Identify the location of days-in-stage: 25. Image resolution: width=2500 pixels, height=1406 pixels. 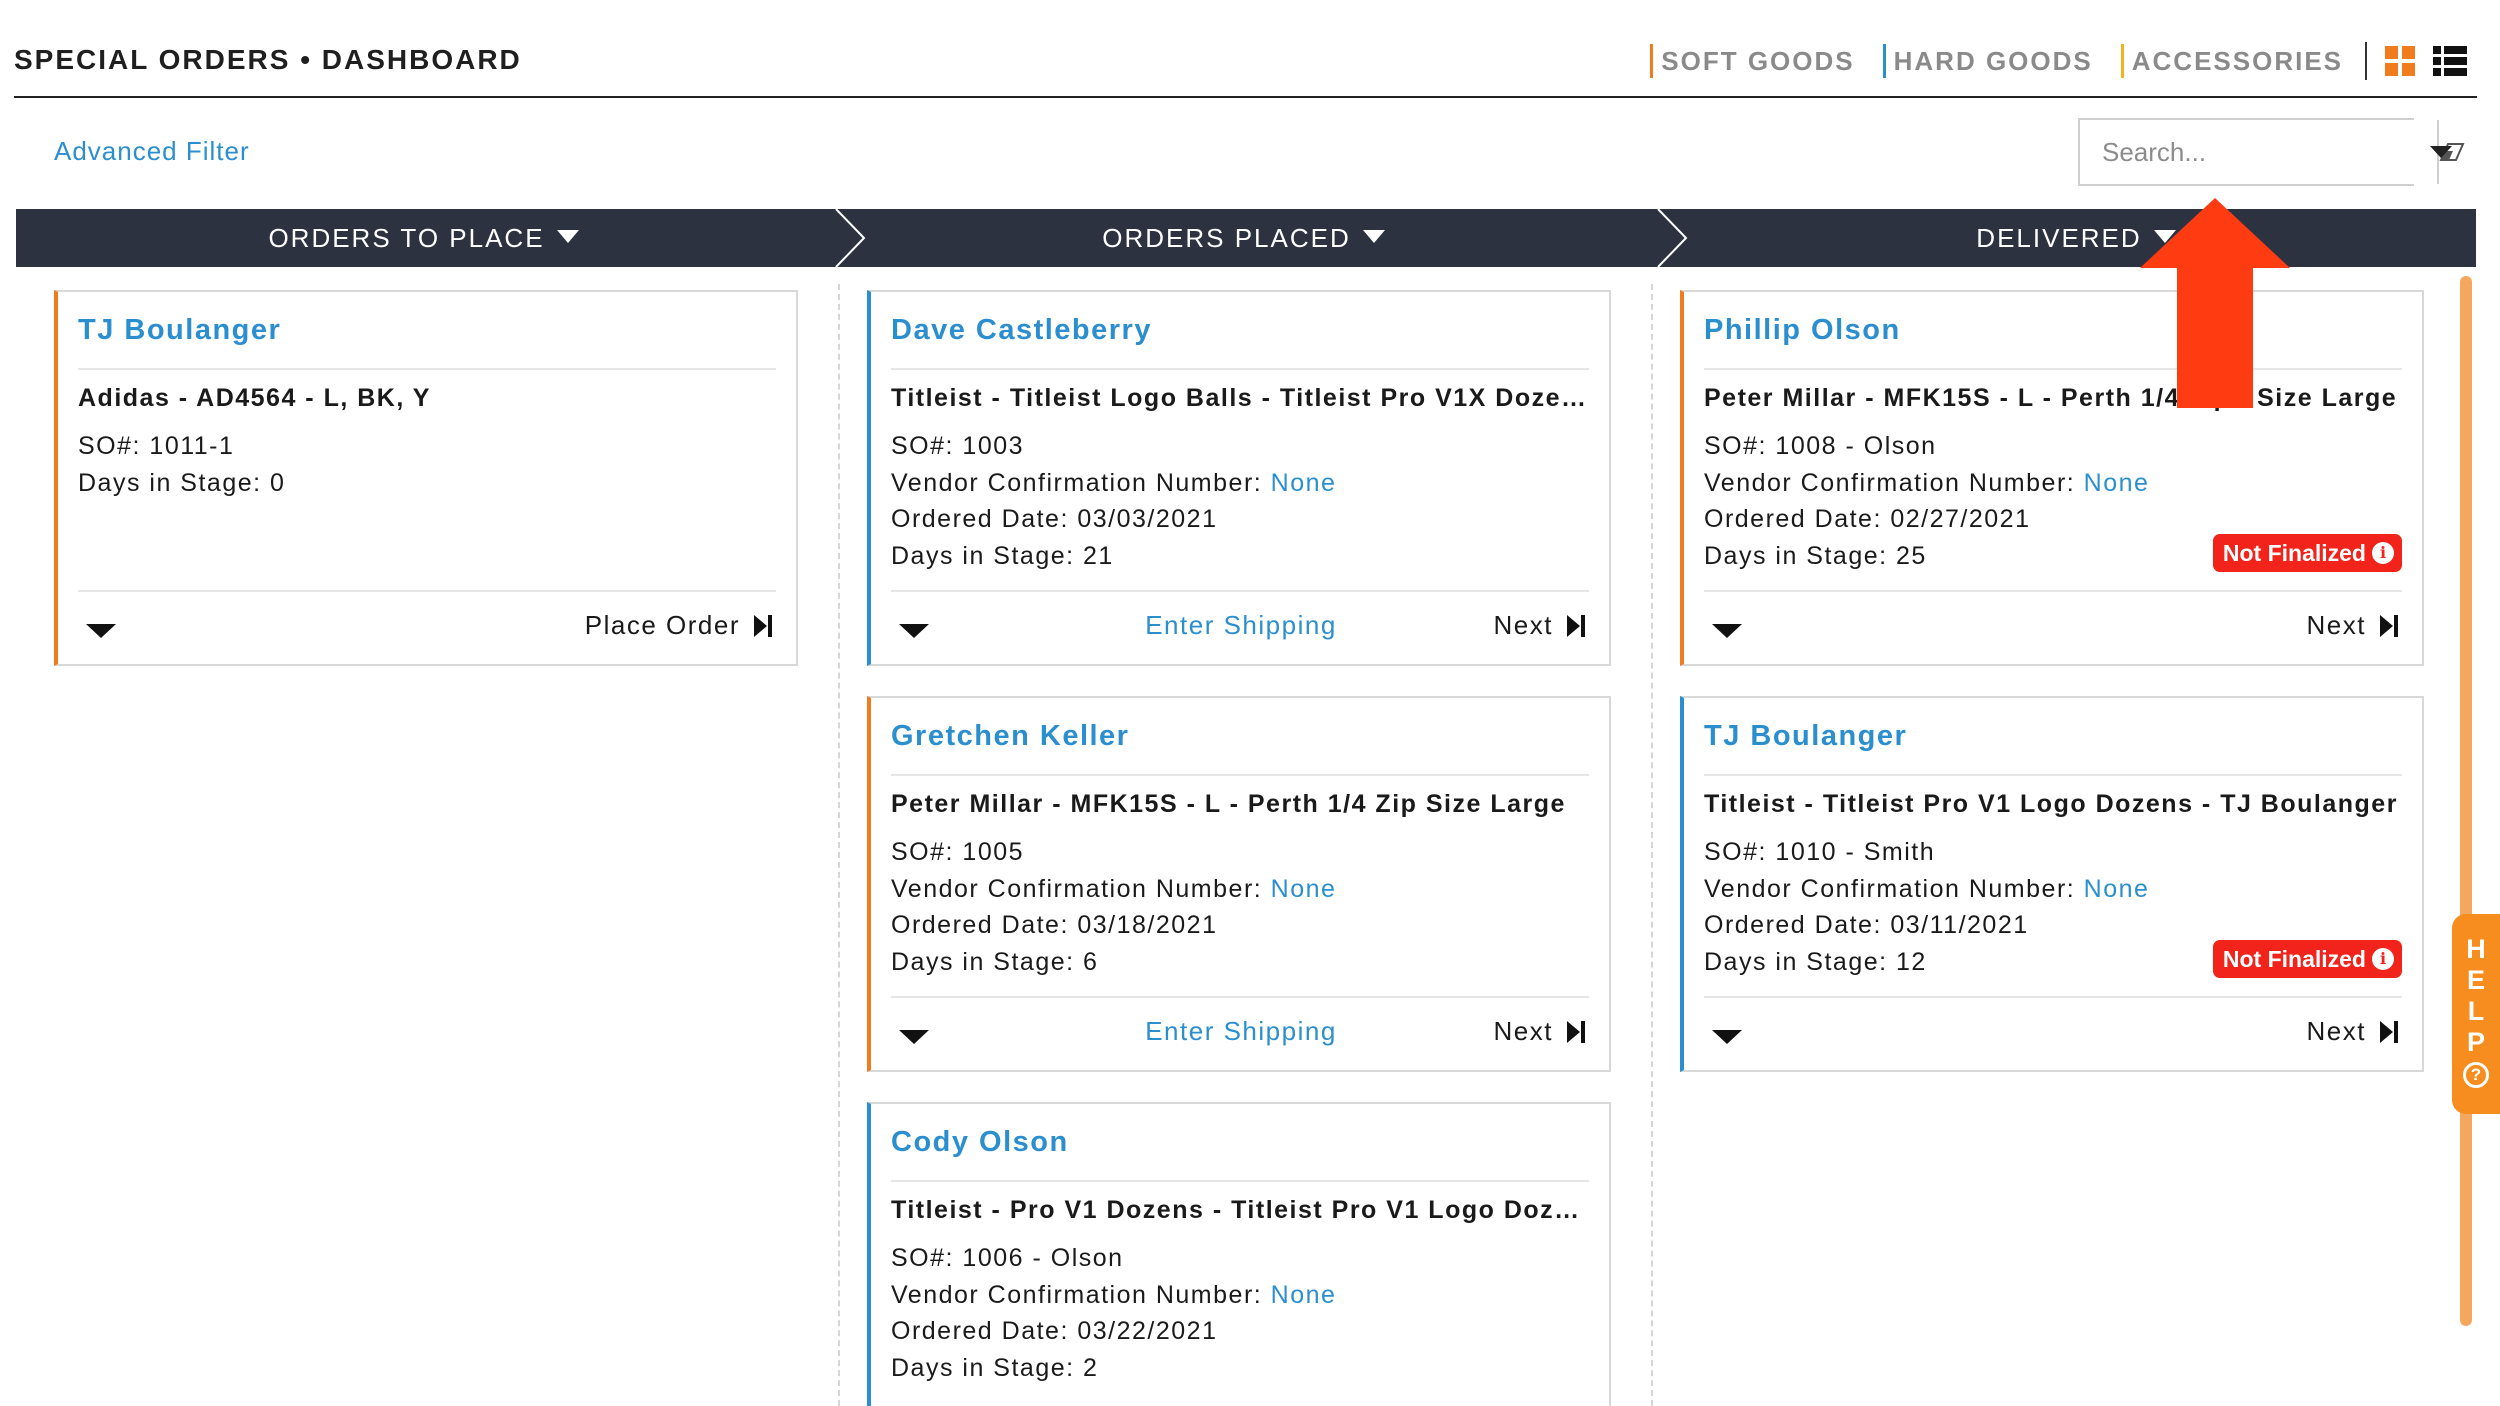
(1911, 555).